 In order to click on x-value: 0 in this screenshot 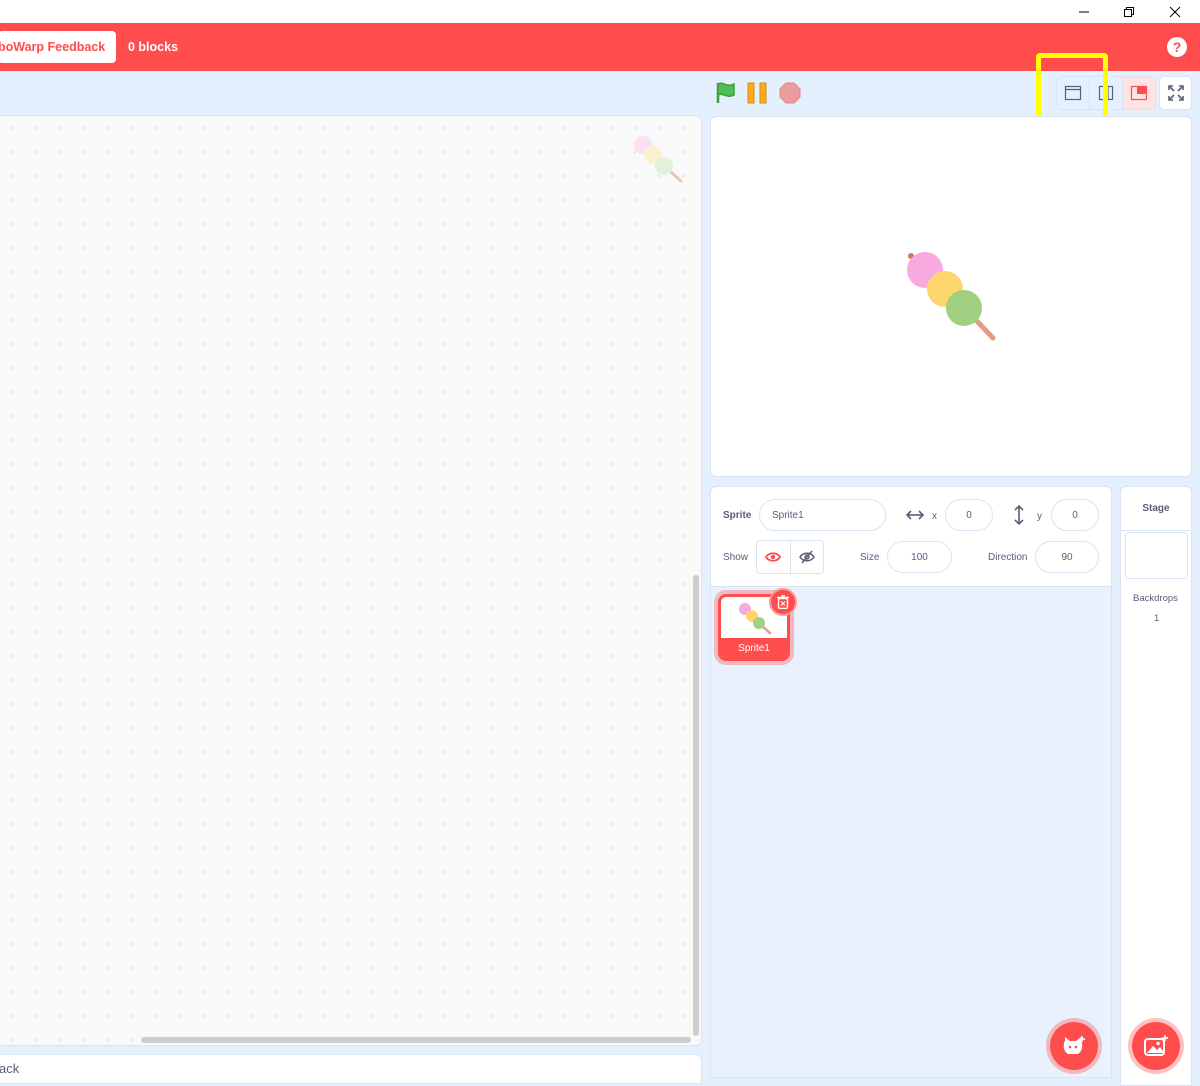, I will do `click(969, 515)`.